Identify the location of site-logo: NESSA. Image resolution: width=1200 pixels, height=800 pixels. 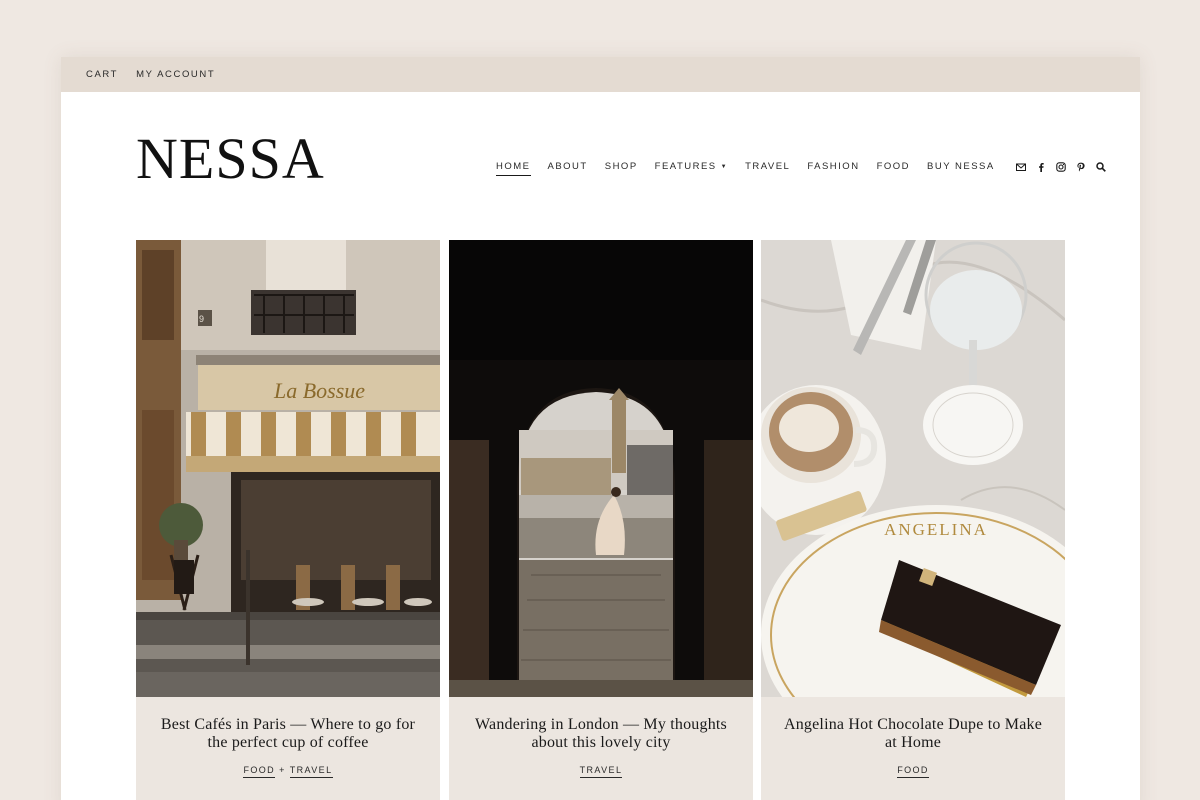
(230, 159).